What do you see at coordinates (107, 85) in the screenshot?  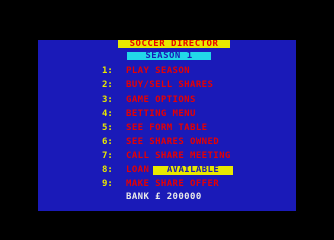 I see `menu-item-number: 2:` at bounding box center [107, 85].